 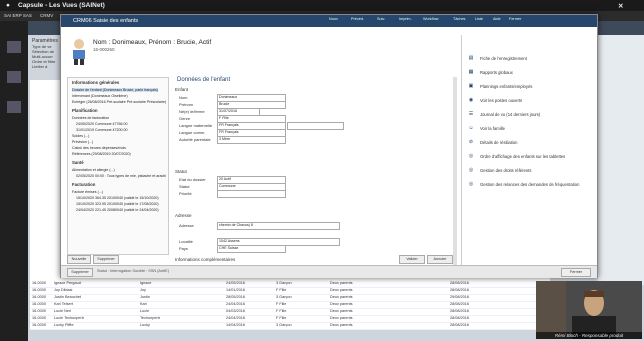 What do you see at coordinates (506, 86) in the screenshot?
I see `action-planning: Plannings enfants/employés` at bounding box center [506, 86].